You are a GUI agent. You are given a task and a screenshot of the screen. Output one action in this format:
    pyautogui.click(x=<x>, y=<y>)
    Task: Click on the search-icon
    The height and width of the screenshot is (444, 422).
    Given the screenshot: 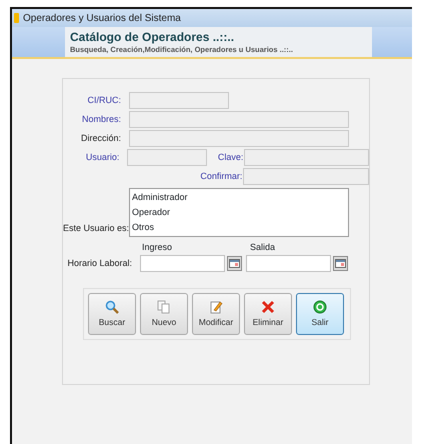 What is the action you would take?
    pyautogui.click(x=112, y=307)
    